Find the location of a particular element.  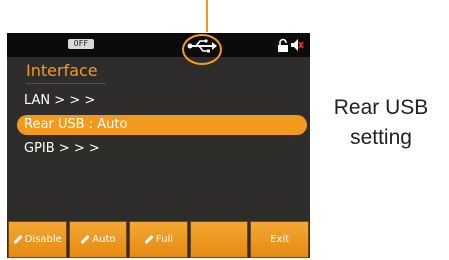

status-bar: OFF is located at coordinates (158, 45).